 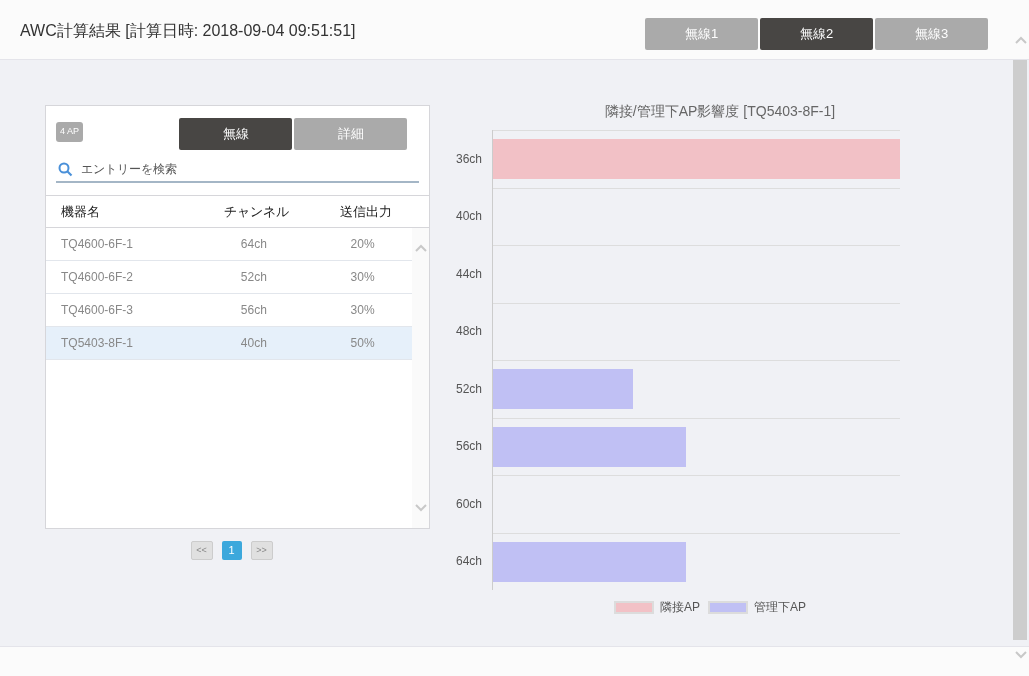 What do you see at coordinates (468, 159) in the screenshot?
I see `axis-label: 36ch` at bounding box center [468, 159].